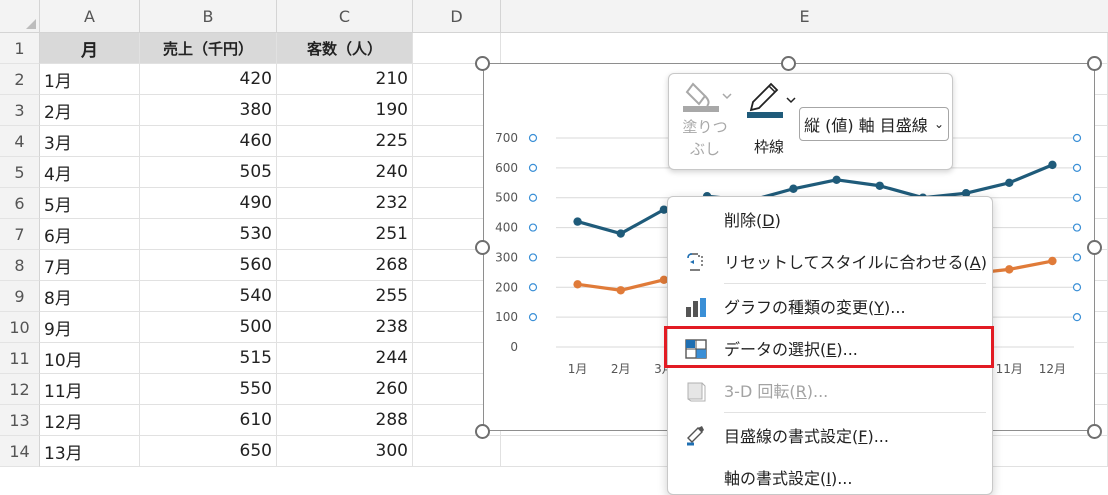  What do you see at coordinates (345, 234) in the screenshot?
I see `table-cell: 251` at bounding box center [345, 234].